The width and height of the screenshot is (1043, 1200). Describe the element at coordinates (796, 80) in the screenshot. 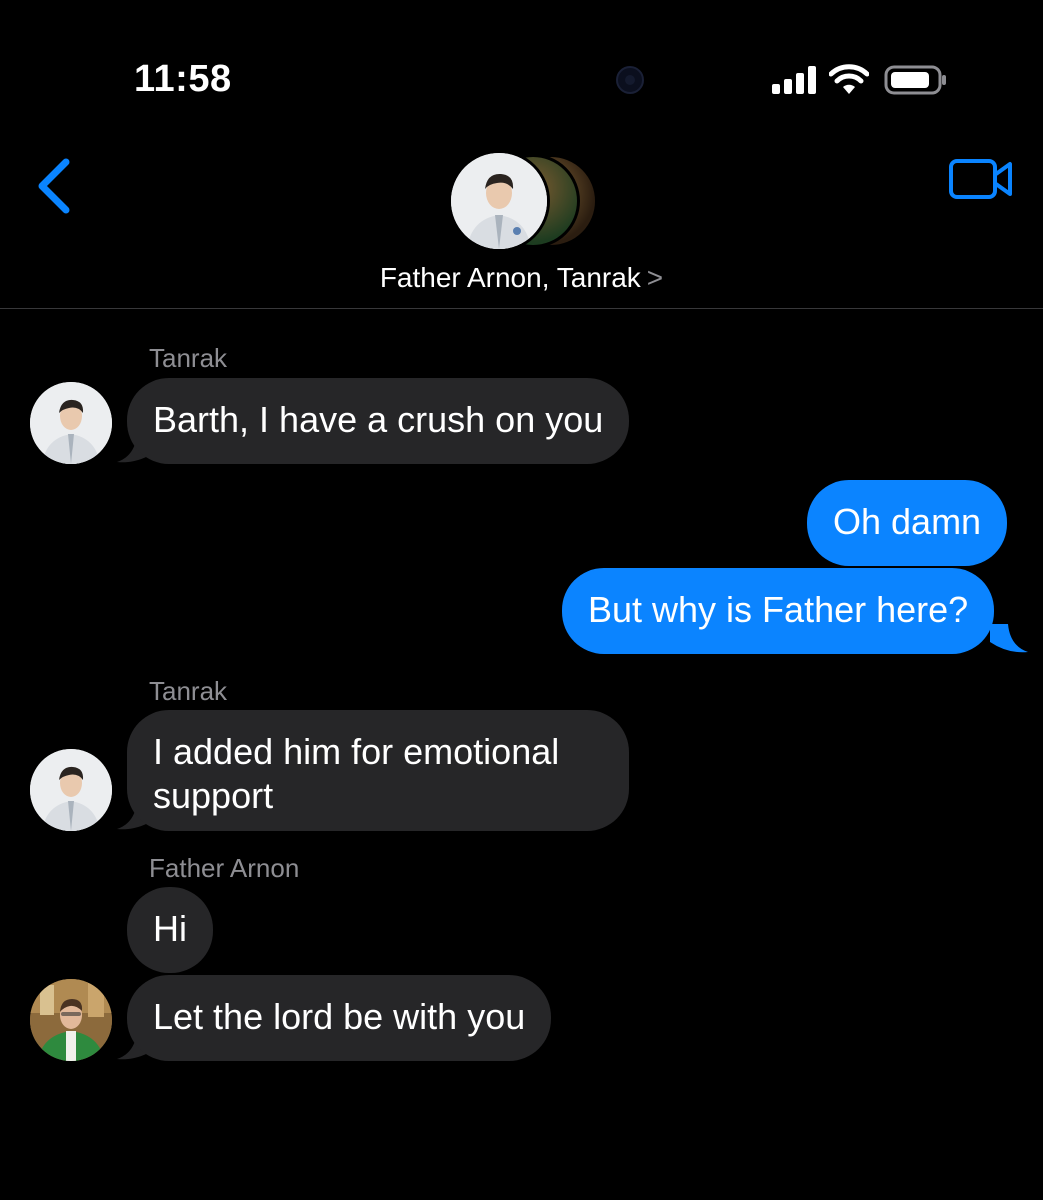

I see `cellular-signal-icon` at that location.